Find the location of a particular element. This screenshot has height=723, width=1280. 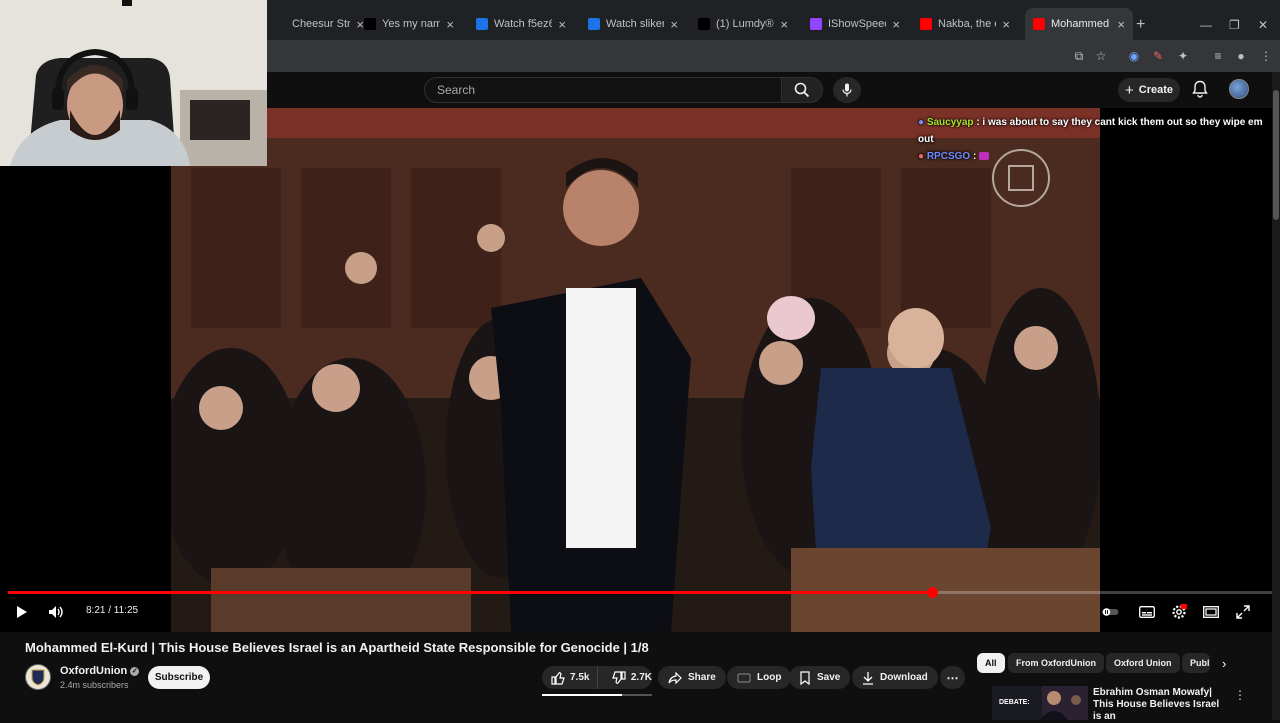

voice-search-button is located at coordinates (847, 90).